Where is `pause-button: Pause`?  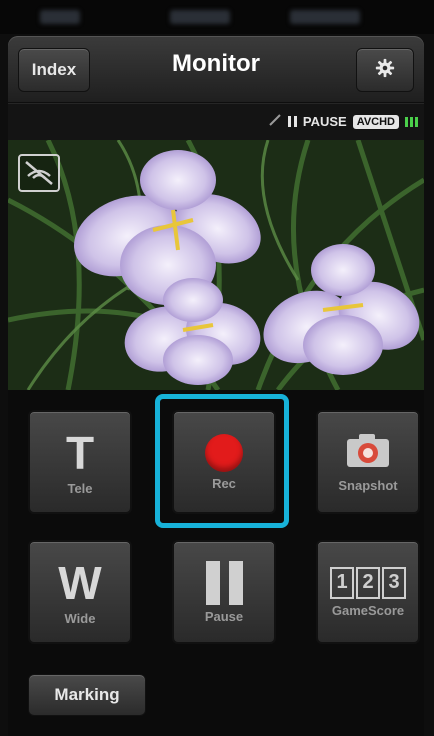 pause-button: Pause is located at coordinates (224, 592).